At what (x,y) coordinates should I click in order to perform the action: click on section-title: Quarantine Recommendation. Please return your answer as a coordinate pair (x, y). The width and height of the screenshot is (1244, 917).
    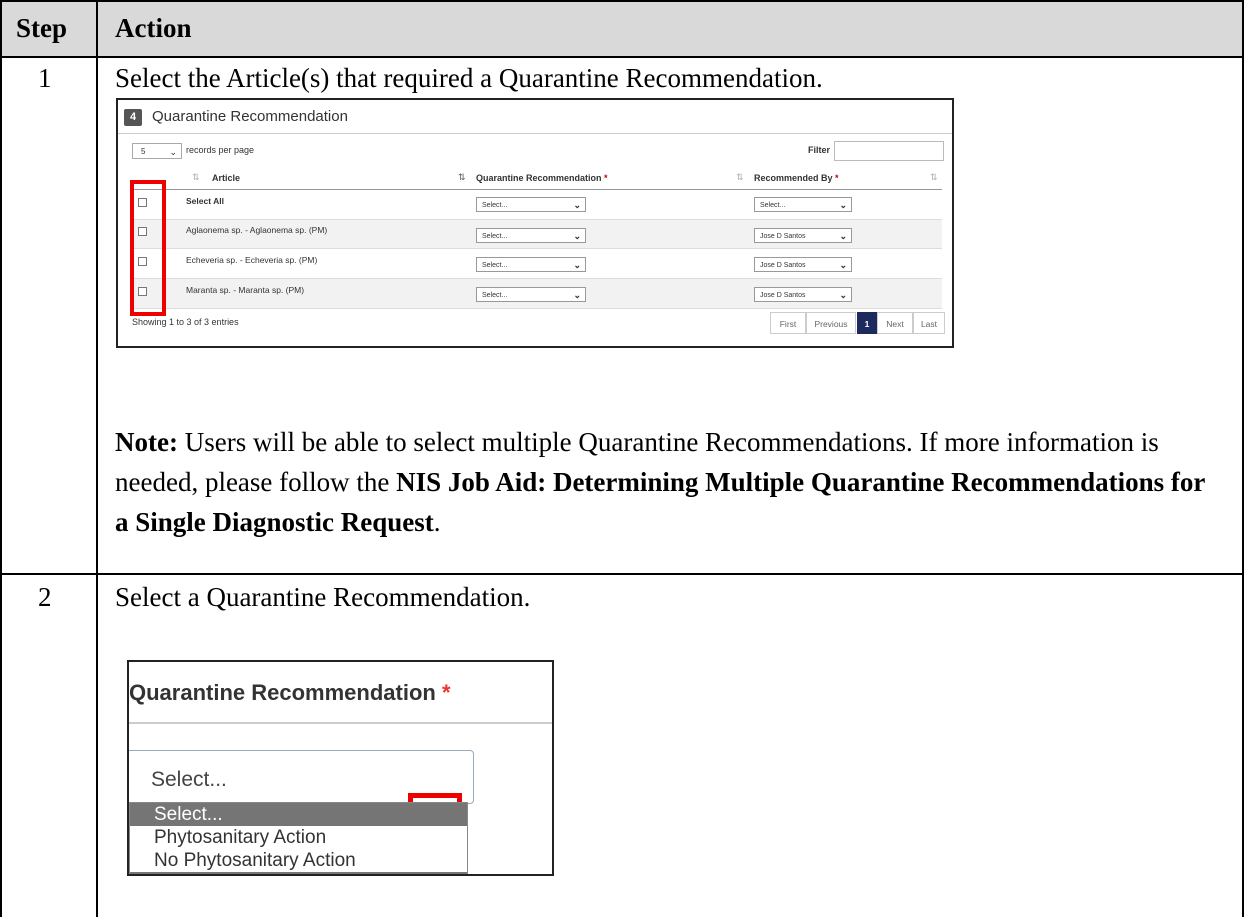
    Looking at the image, I should click on (250, 116).